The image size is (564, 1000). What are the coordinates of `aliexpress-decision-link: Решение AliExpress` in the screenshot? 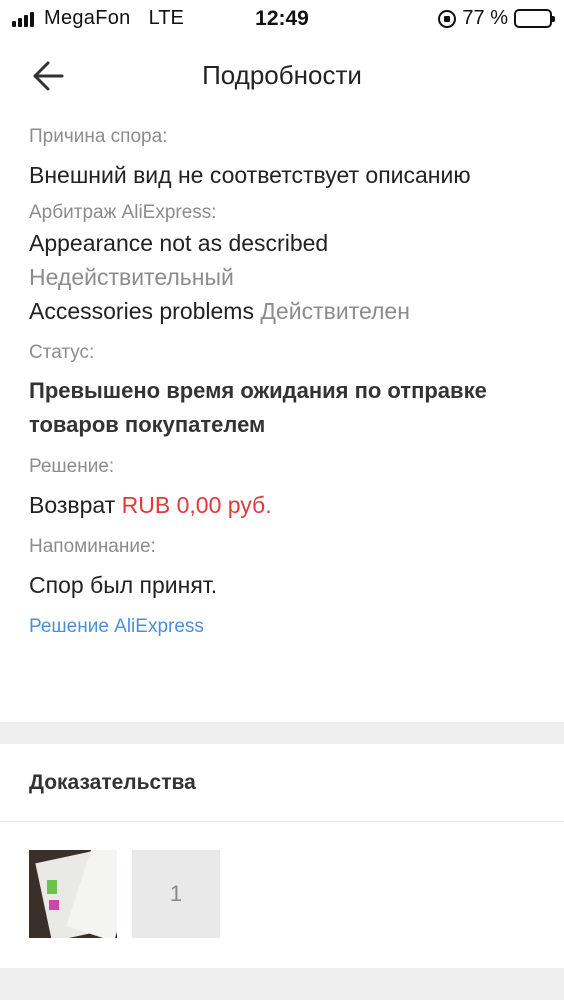 It's located at (289, 627).